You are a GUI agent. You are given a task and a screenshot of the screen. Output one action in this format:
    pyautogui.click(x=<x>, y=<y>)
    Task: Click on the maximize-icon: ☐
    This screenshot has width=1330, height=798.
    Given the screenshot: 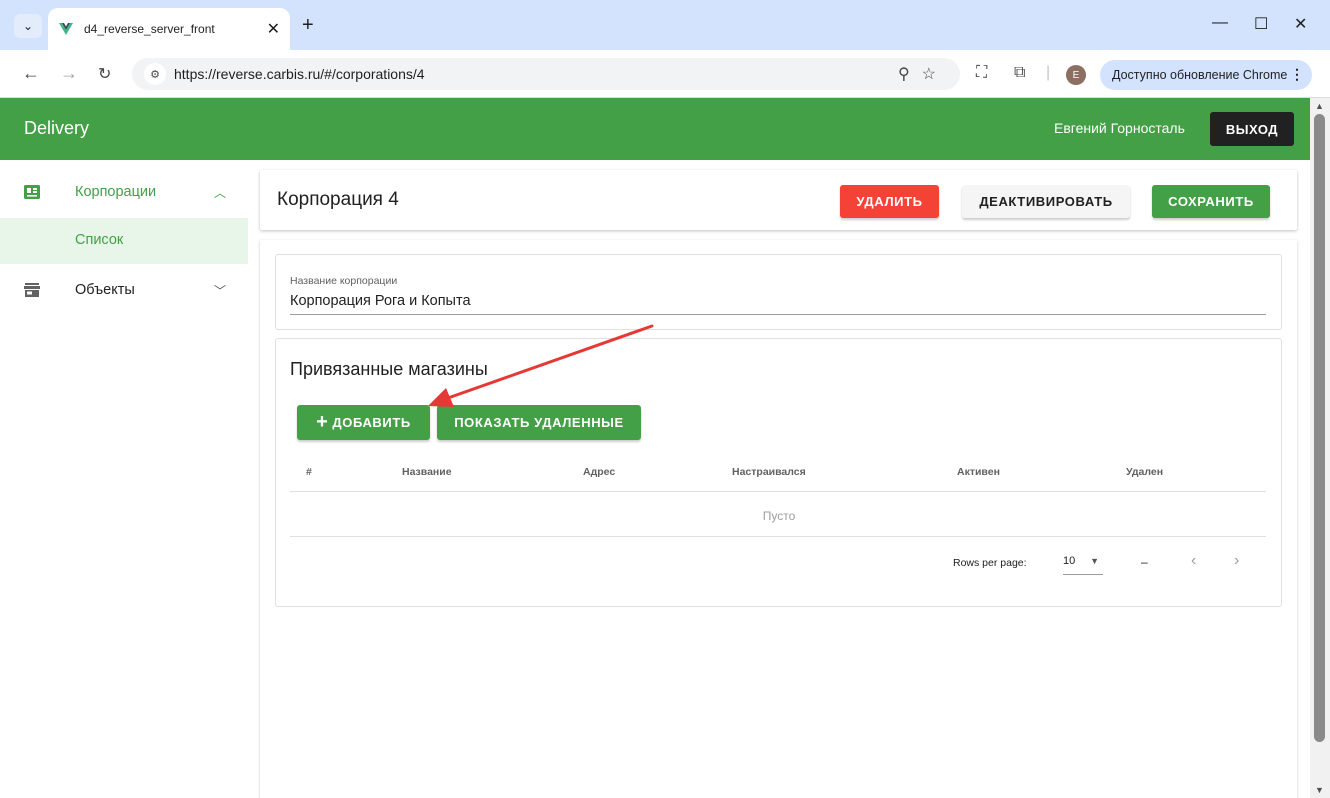 What is the action you would take?
    pyautogui.click(x=1261, y=24)
    